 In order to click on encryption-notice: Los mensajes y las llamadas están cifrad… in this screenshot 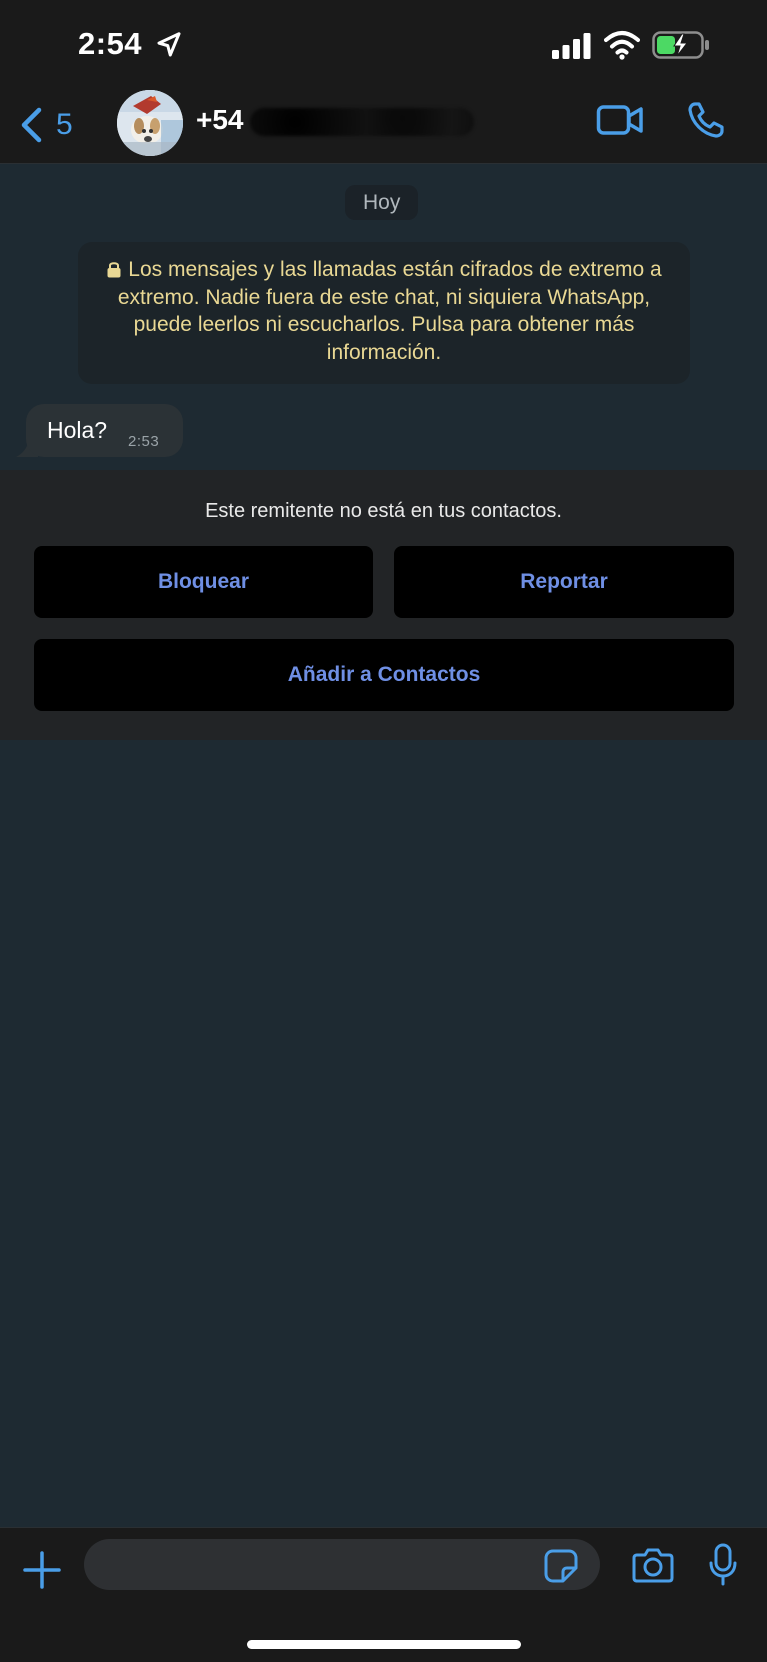, I will do `click(384, 313)`.